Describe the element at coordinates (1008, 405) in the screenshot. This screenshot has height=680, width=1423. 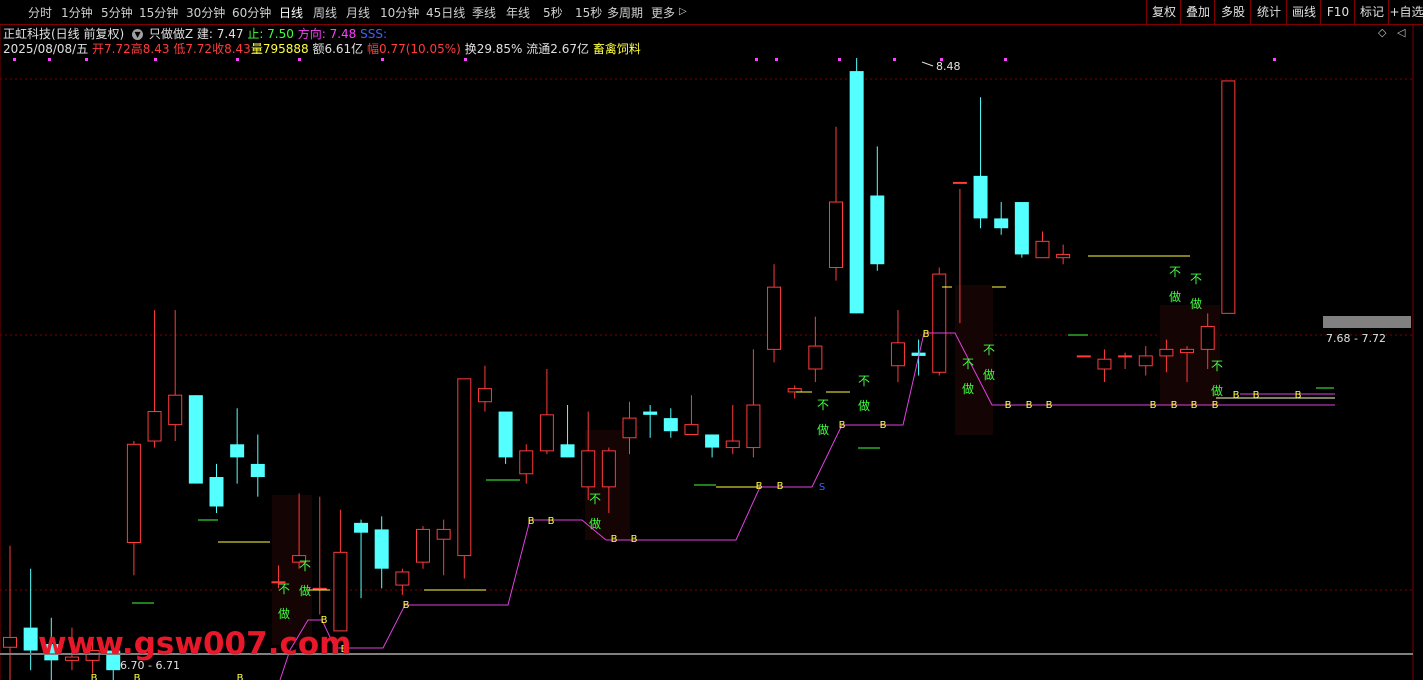
I see `buy-marker-15: B` at that location.